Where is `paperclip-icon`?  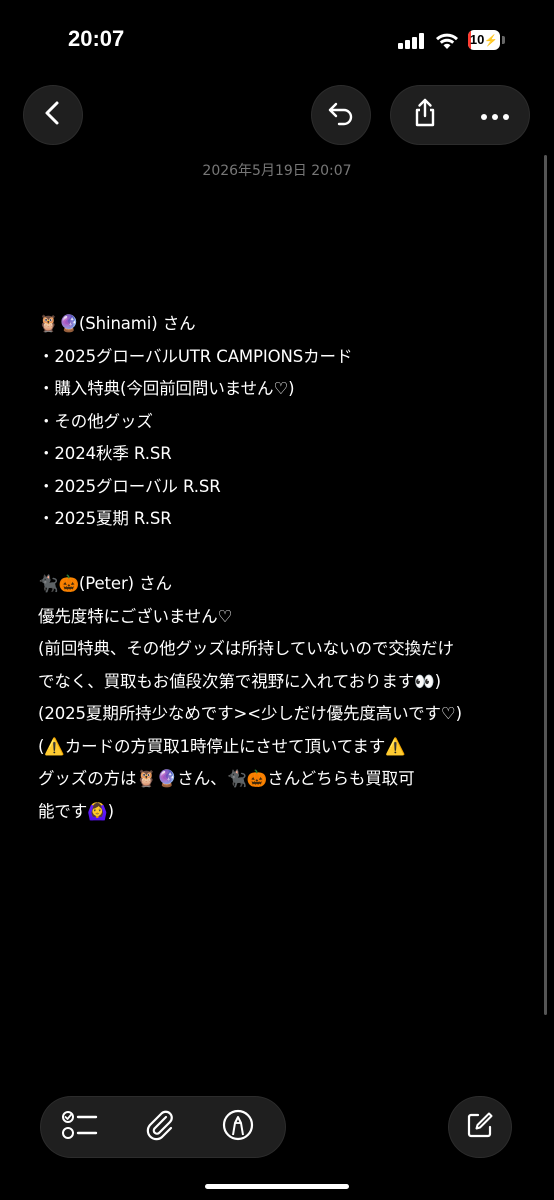 paperclip-icon is located at coordinates (160, 1127).